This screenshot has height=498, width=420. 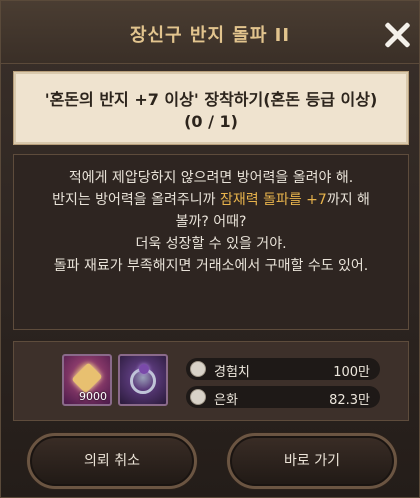 What do you see at coordinates (210, 35) in the screenshot?
I see `dialog-title: 장신구 반지 돌파 II` at bounding box center [210, 35].